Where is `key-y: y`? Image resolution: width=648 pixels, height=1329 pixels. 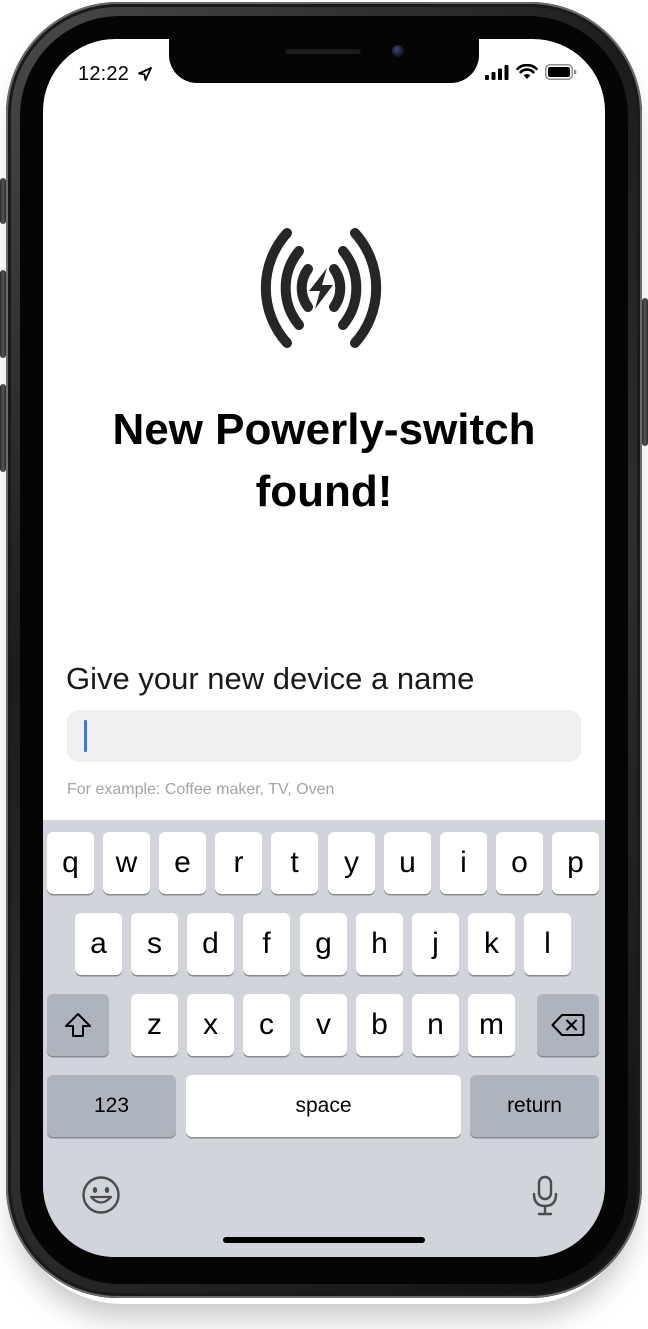
key-y: y is located at coordinates (351, 863).